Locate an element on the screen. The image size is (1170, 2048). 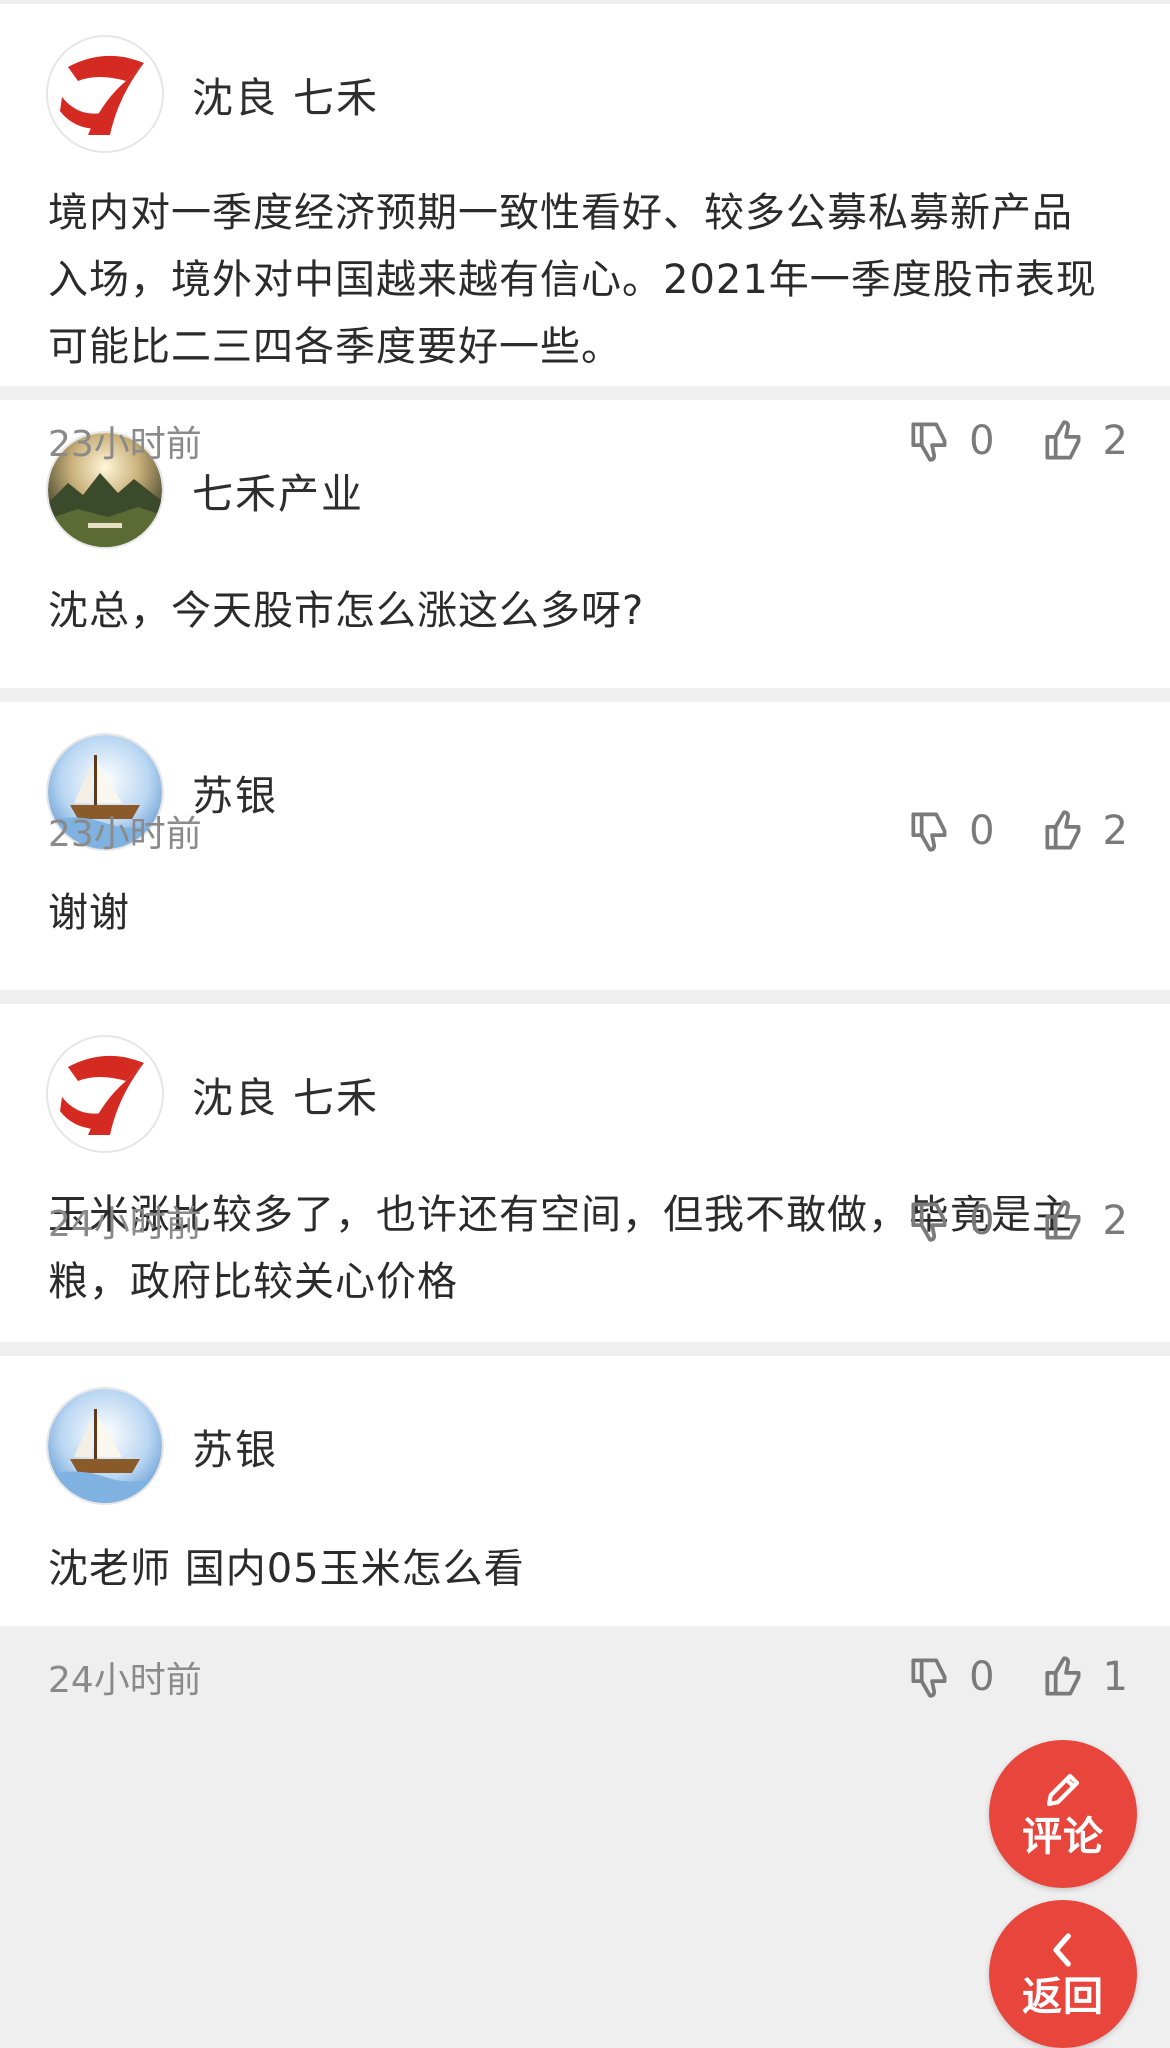
comment-meta: 24小时前 0 2 is located at coordinates (588, 1221).